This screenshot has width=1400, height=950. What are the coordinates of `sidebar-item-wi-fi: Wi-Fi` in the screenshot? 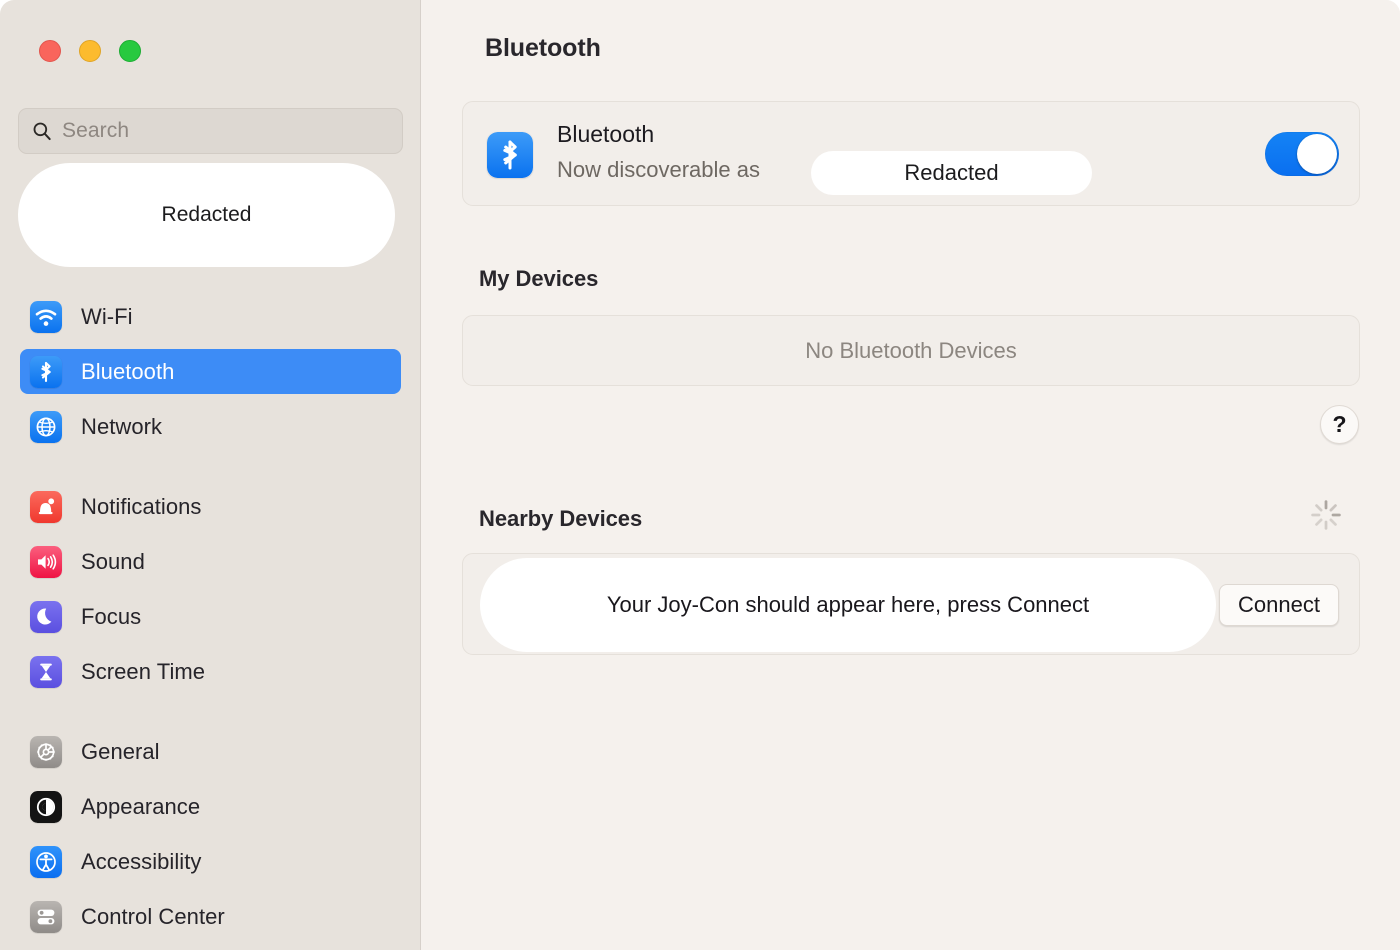 It's located at (210, 316).